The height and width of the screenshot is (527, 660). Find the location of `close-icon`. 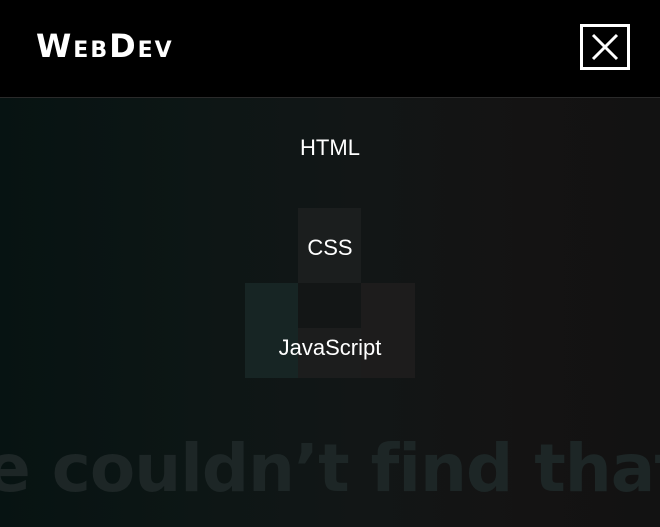

close-icon is located at coordinates (605, 47).